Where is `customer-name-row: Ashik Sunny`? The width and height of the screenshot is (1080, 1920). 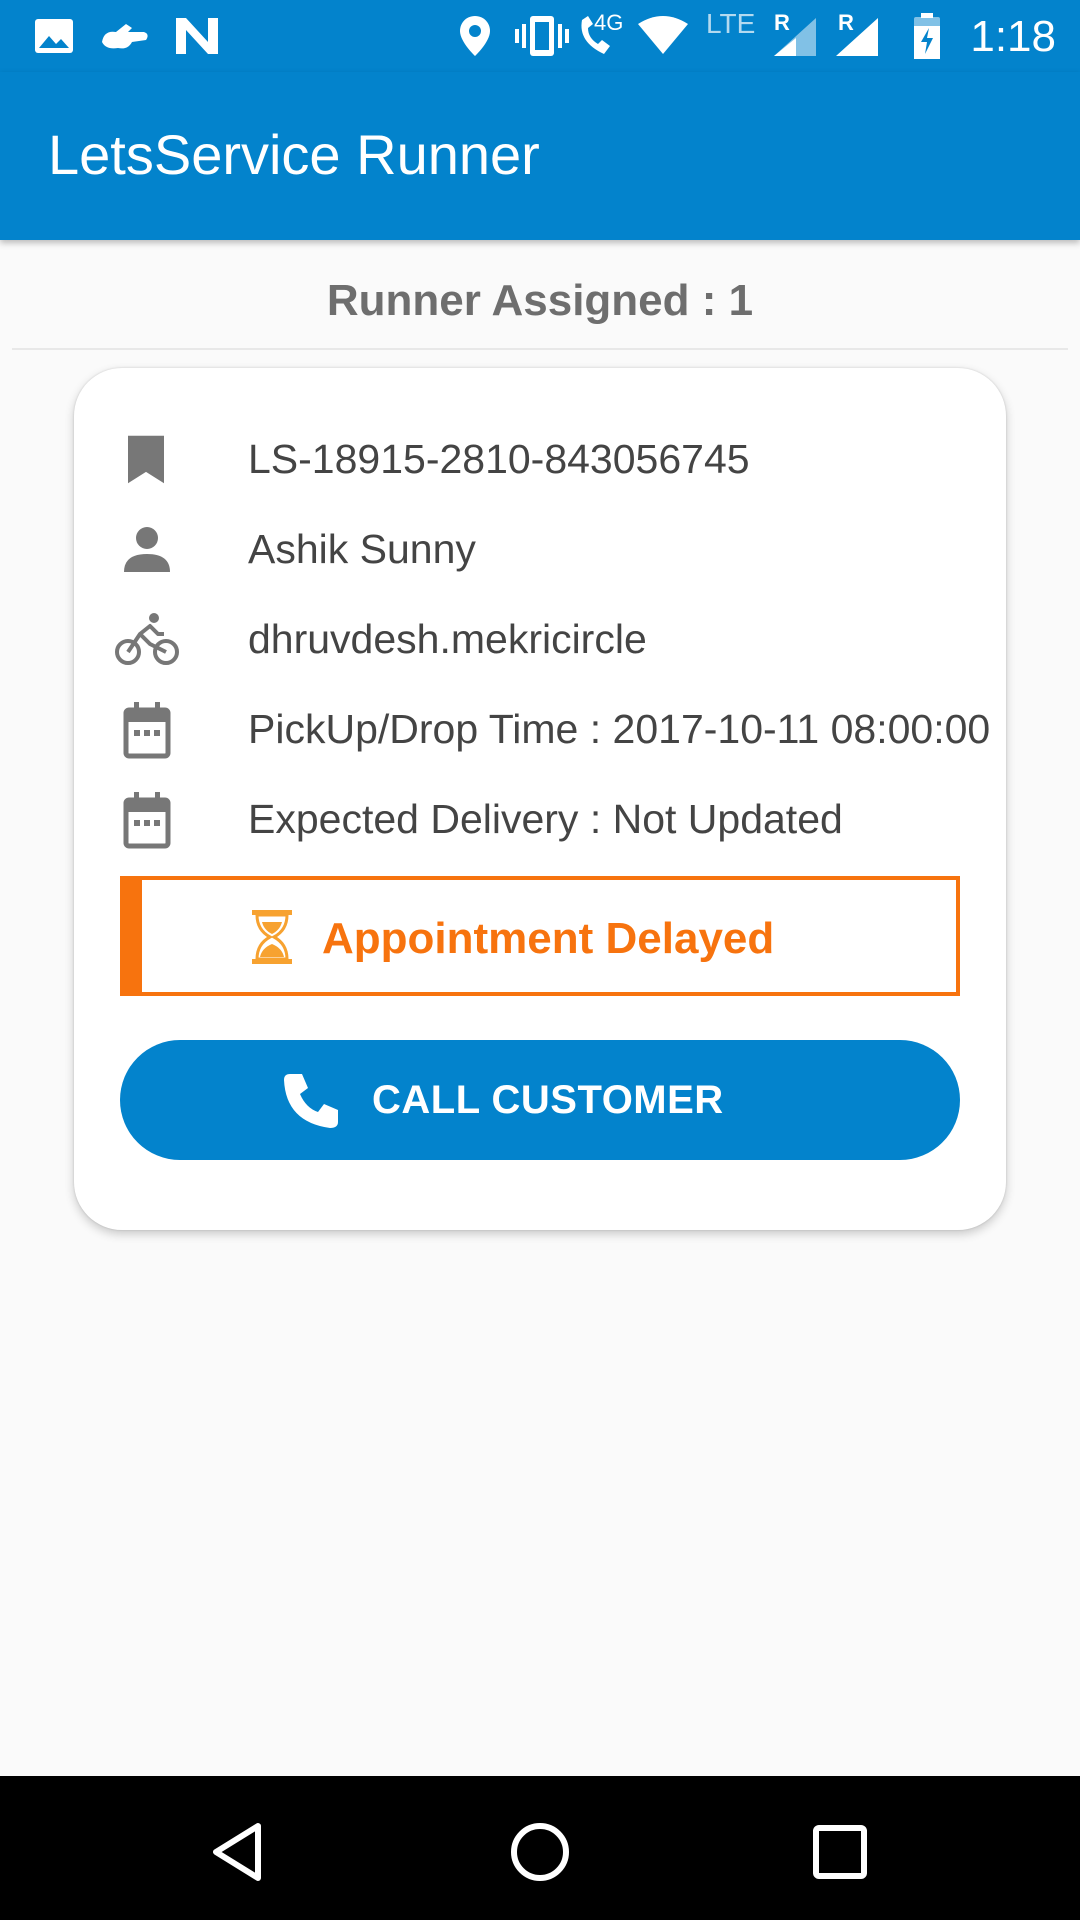
customer-name-row: Ashik Sunny is located at coordinates (549, 550).